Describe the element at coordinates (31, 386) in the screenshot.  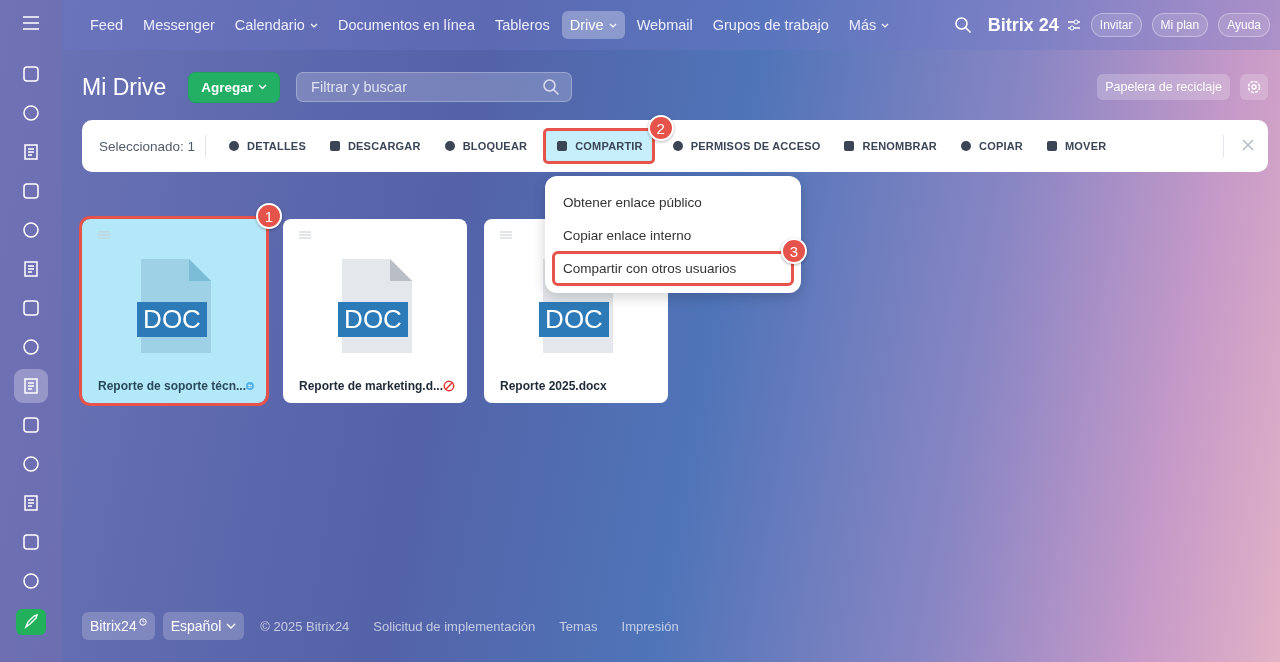
I see `sidebar-item` at that location.